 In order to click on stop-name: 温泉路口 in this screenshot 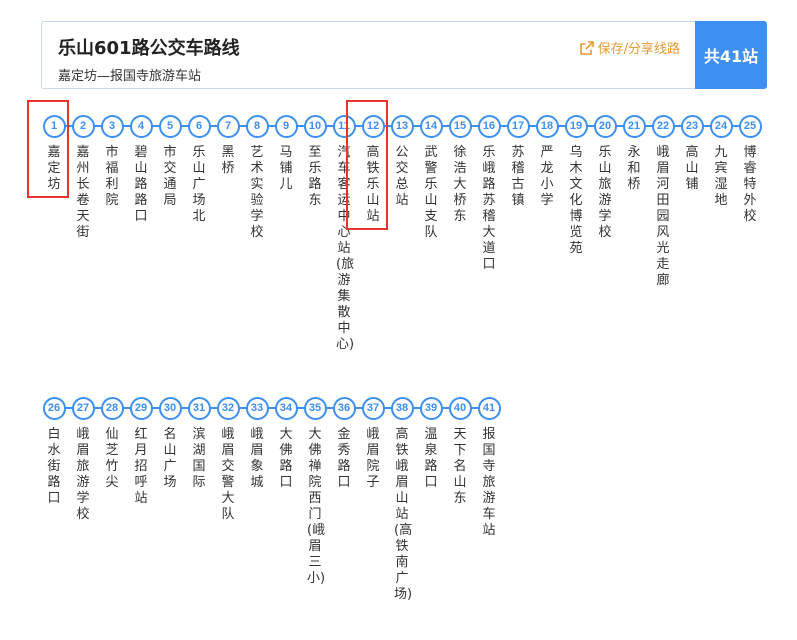, I will do `click(431, 458)`.